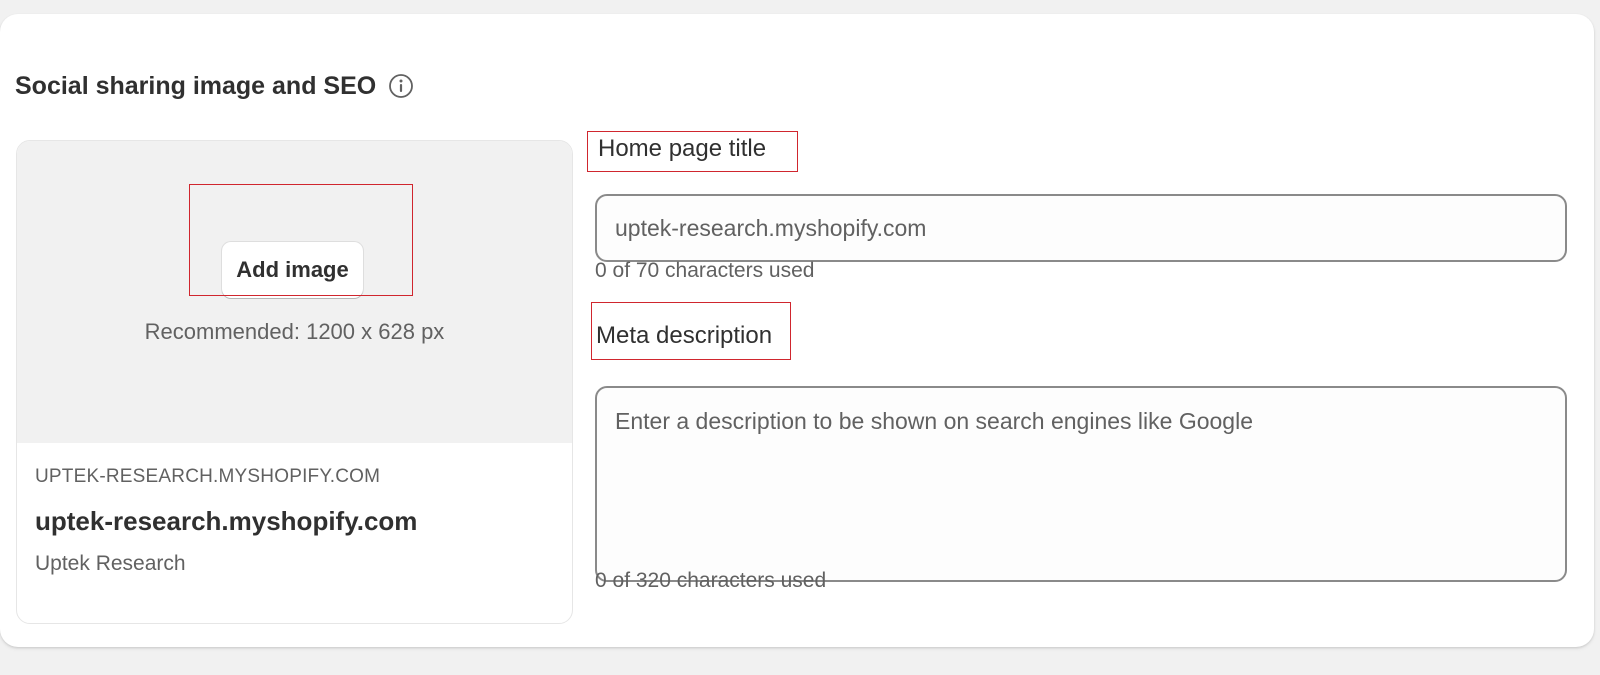  What do you see at coordinates (705, 270) in the screenshot?
I see `home-page-title-char-count: 0 of 70 characters used` at bounding box center [705, 270].